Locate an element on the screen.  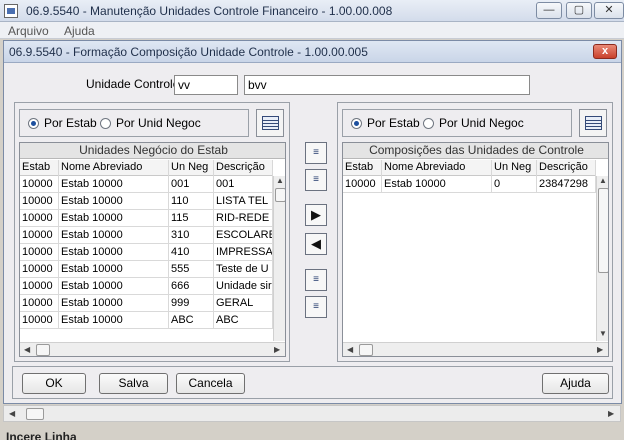
left-radio-estab-label: Por Estab is located at coordinates (70, 123).